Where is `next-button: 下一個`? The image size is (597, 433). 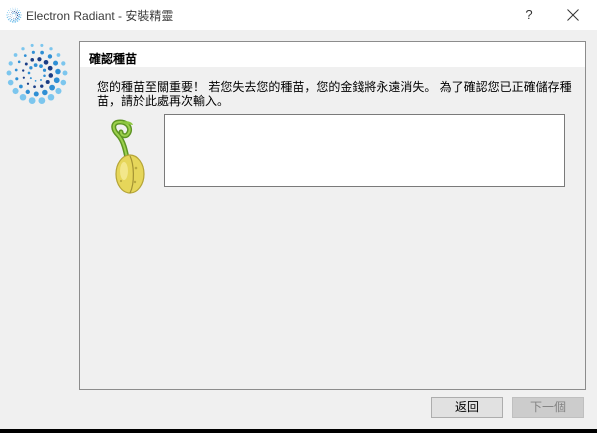
next-button: 下一個 is located at coordinates (548, 407).